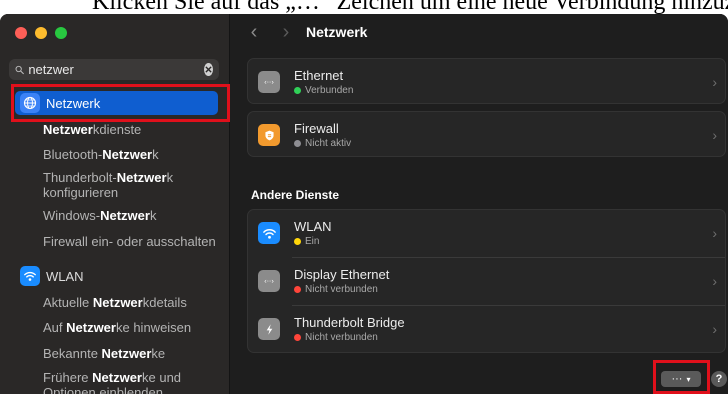 Image resolution: width=728 pixels, height=394 pixels. What do you see at coordinates (269, 135) in the screenshot?
I see `firewall-icon` at bounding box center [269, 135].